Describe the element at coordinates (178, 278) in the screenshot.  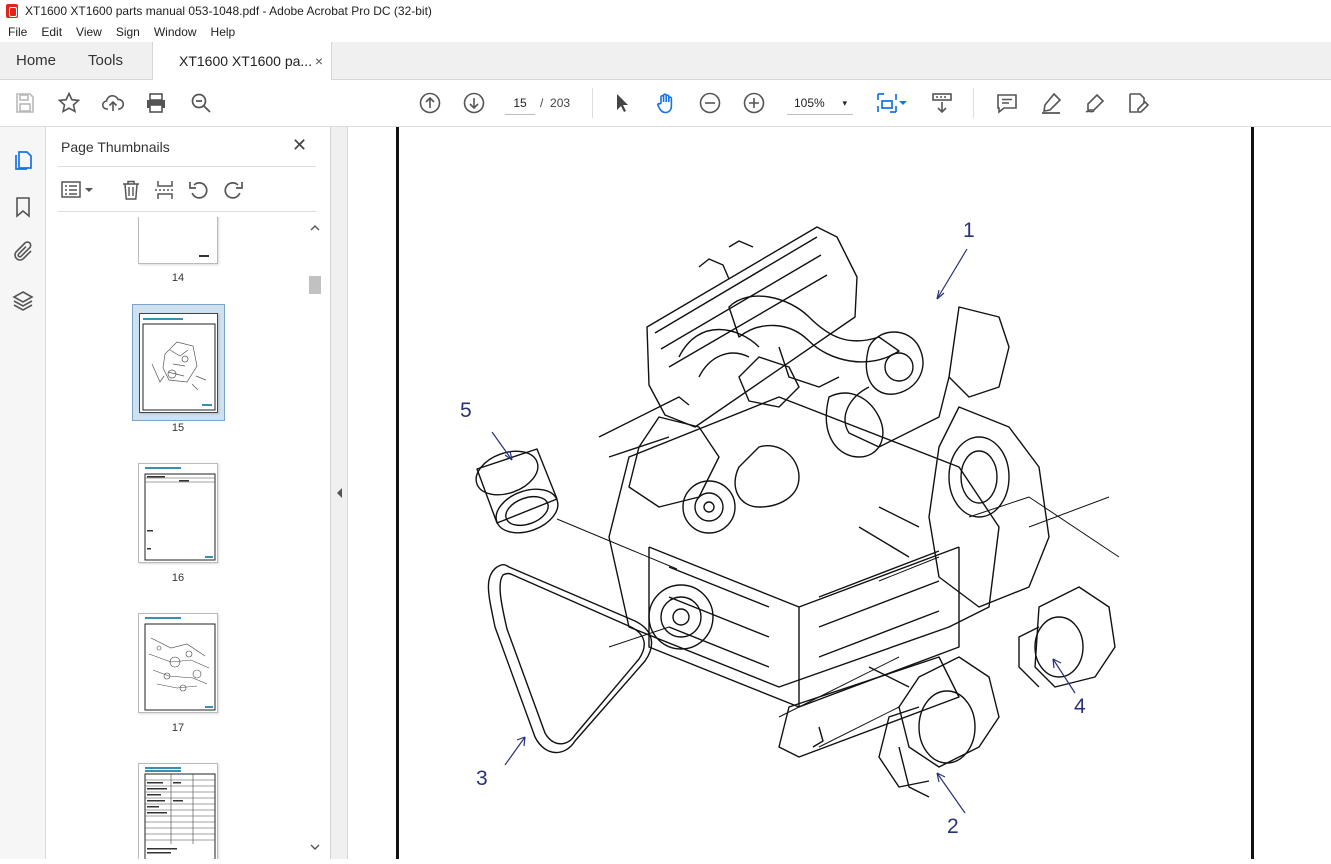
I see `thumbnail-label: 14` at that location.